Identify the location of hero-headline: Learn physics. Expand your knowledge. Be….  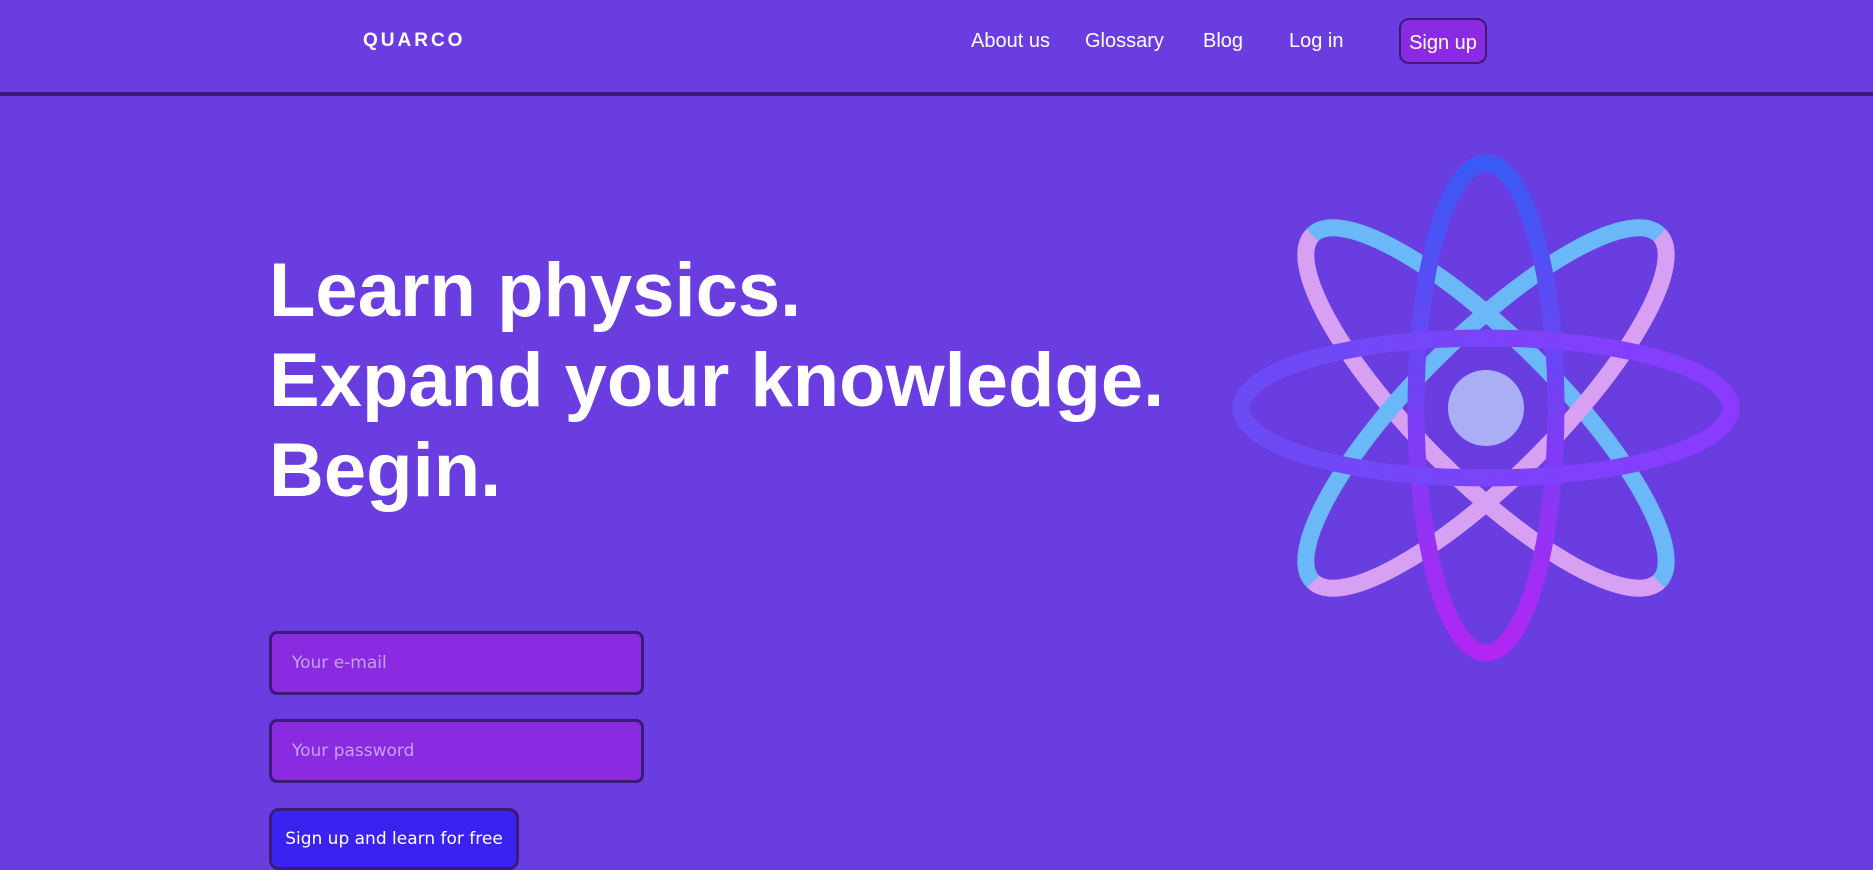
(716, 381).